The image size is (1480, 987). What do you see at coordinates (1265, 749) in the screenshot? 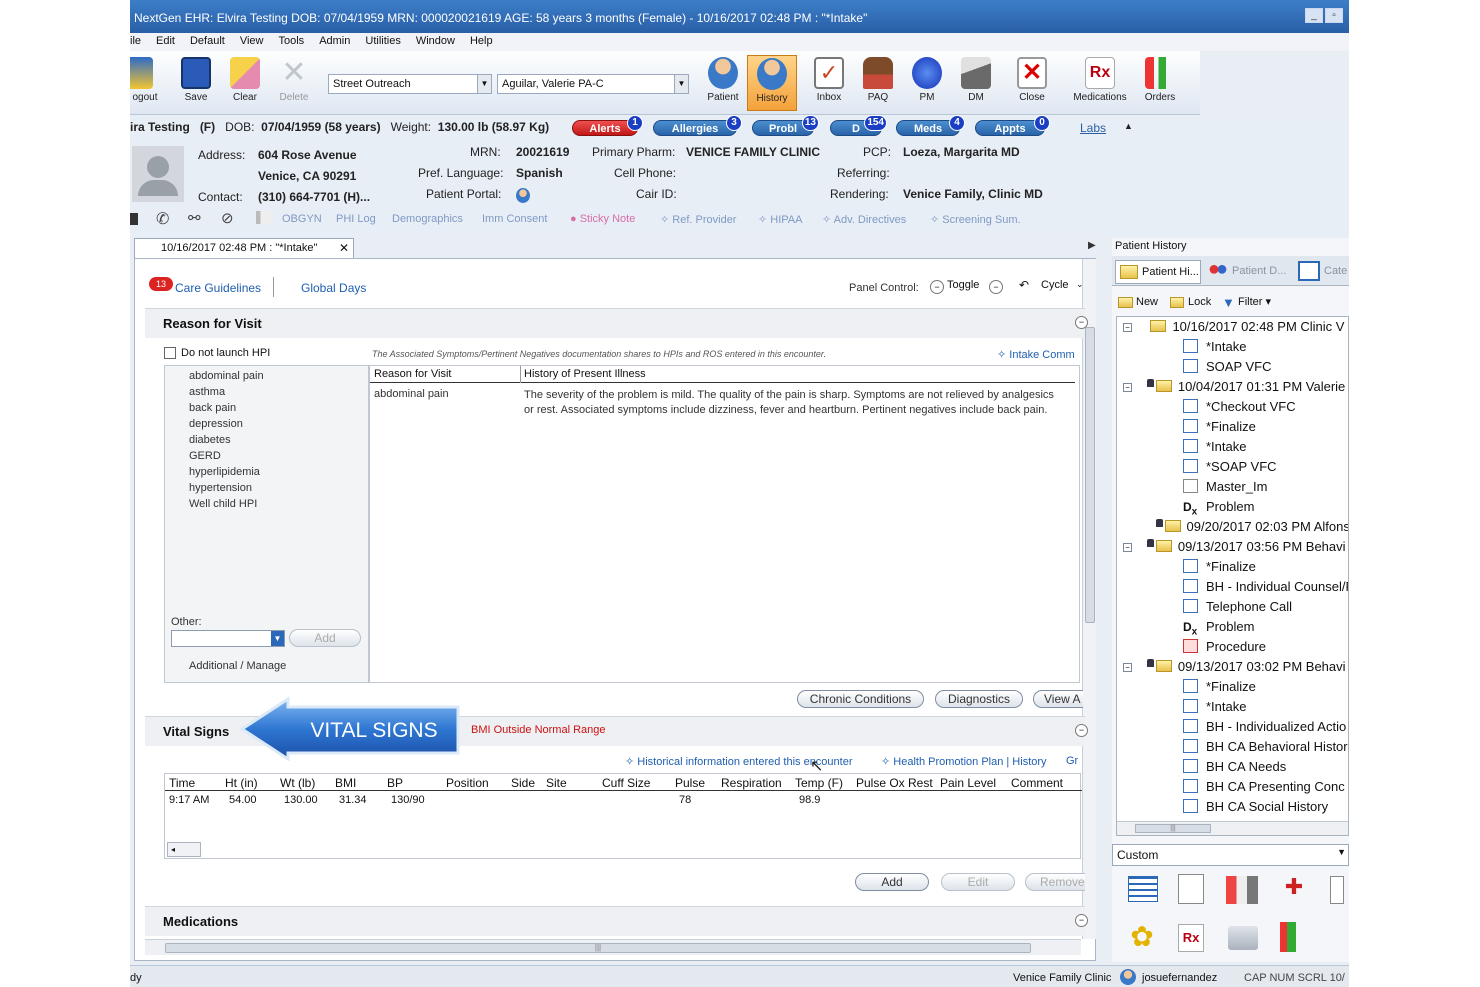
I see `tree-document: BH CA Behavioral Histor` at bounding box center [1265, 749].